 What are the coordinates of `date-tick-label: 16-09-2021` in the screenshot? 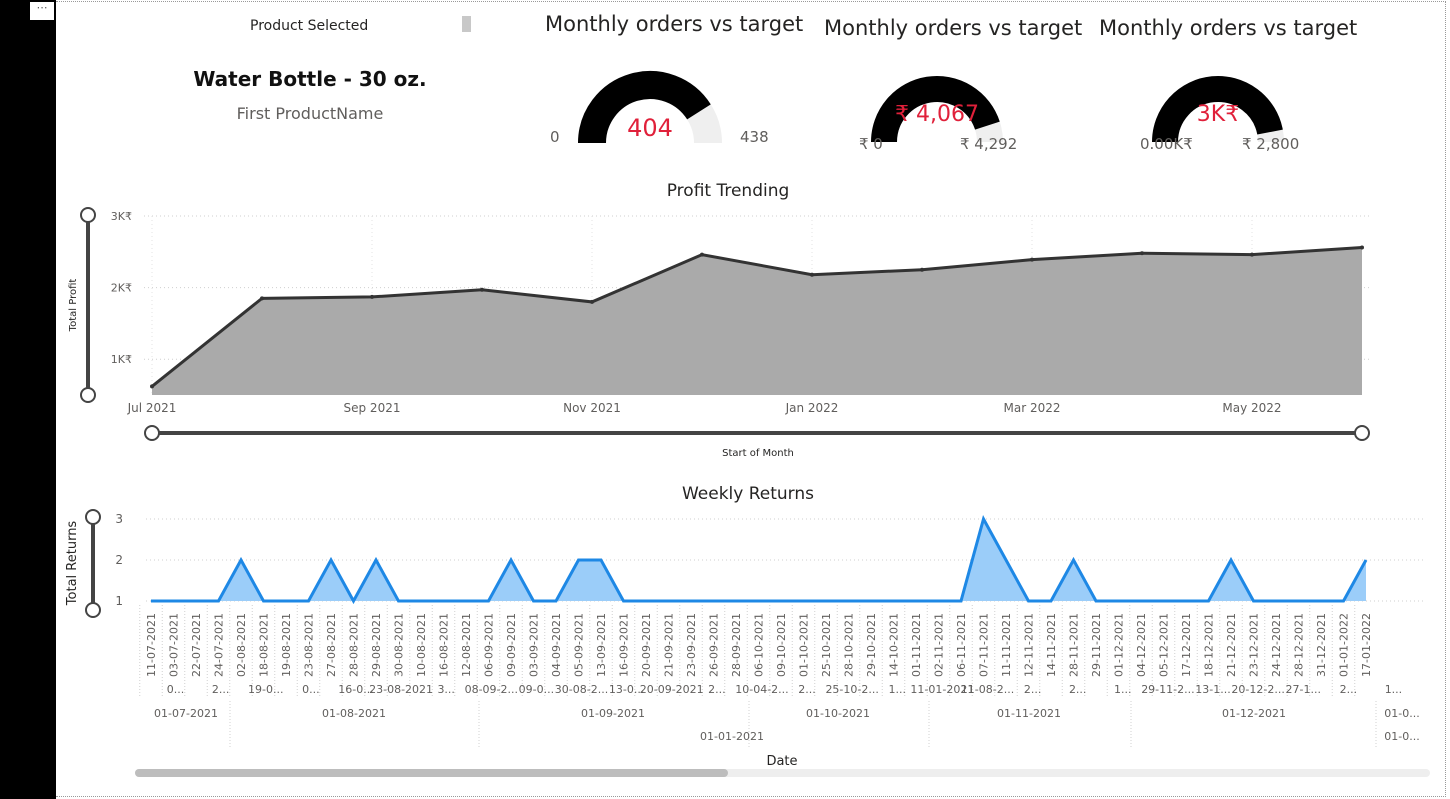 It's located at (624, 645).